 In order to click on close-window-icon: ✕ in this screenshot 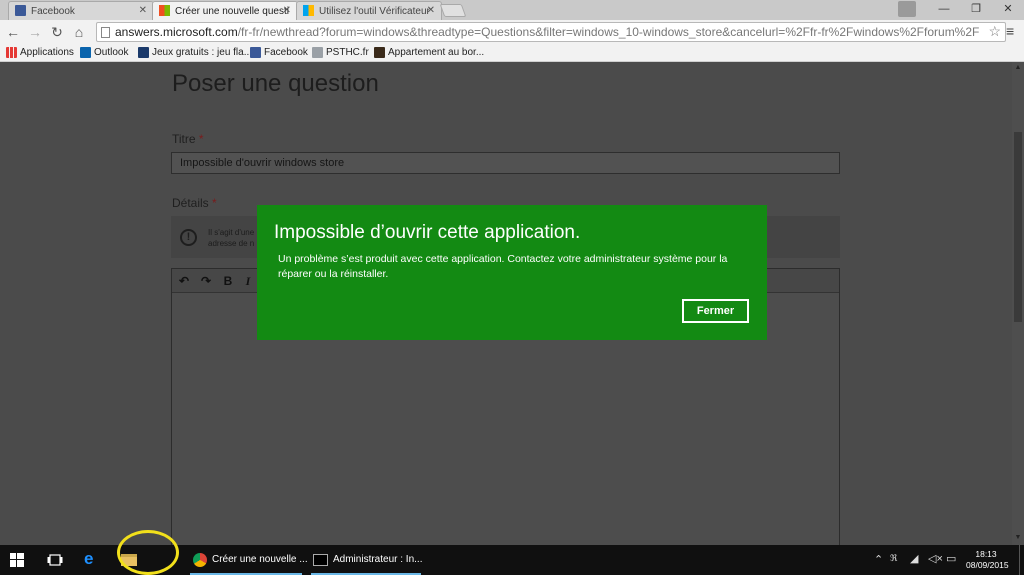, I will do `click(1008, 10)`.